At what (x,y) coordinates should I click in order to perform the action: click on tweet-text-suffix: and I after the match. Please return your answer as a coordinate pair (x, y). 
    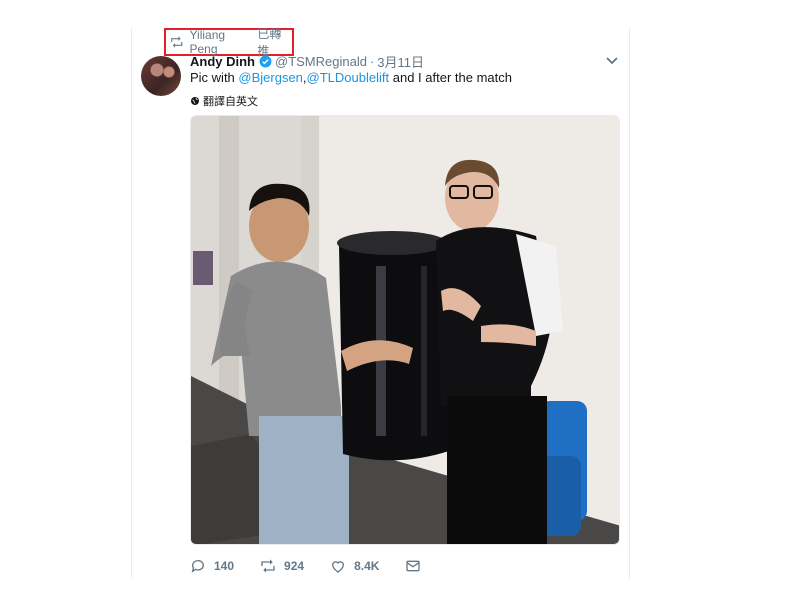
    Looking at the image, I should click on (450, 77).